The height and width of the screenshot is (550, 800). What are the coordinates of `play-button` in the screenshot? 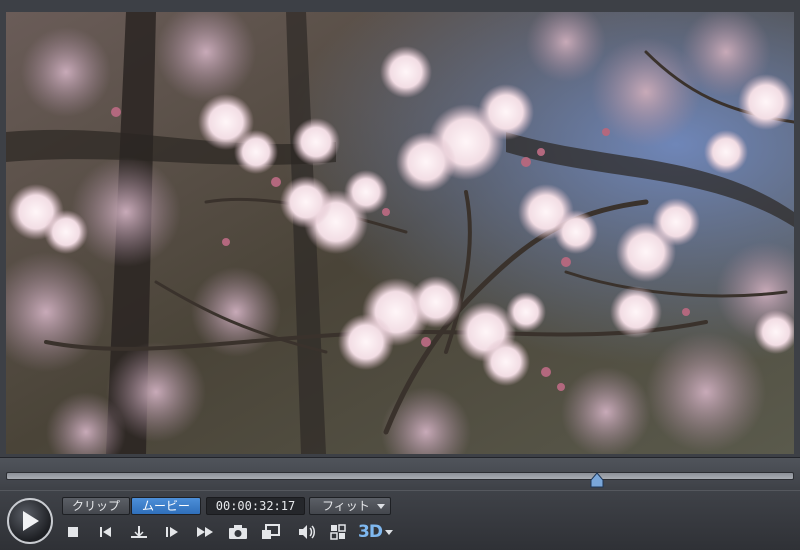 It's located at (30, 521).